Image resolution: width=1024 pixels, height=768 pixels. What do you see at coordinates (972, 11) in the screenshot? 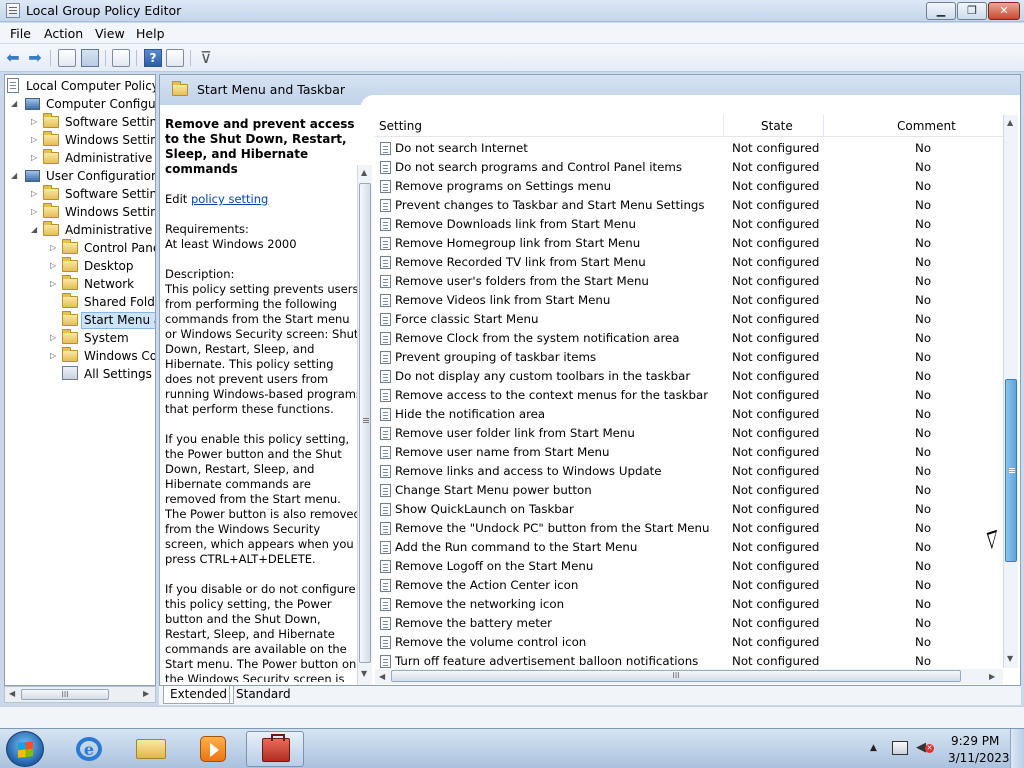
I see `maximize-button: ❐` at bounding box center [972, 11].